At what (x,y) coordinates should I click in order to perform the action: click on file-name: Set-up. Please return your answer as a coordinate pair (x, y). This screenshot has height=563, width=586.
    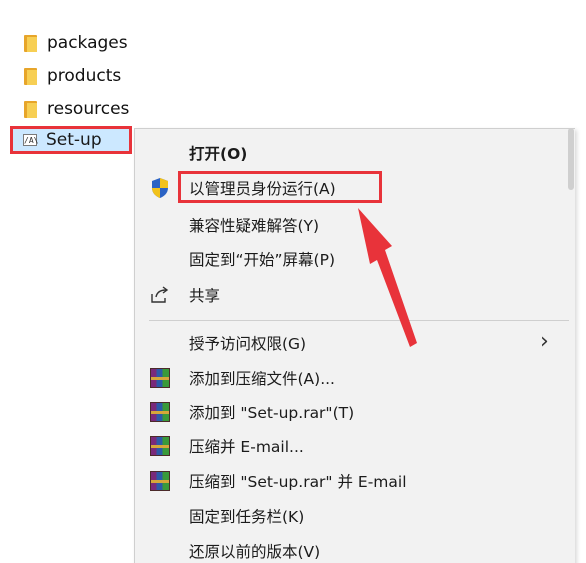
    Looking at the image, I should click on (74, 140).